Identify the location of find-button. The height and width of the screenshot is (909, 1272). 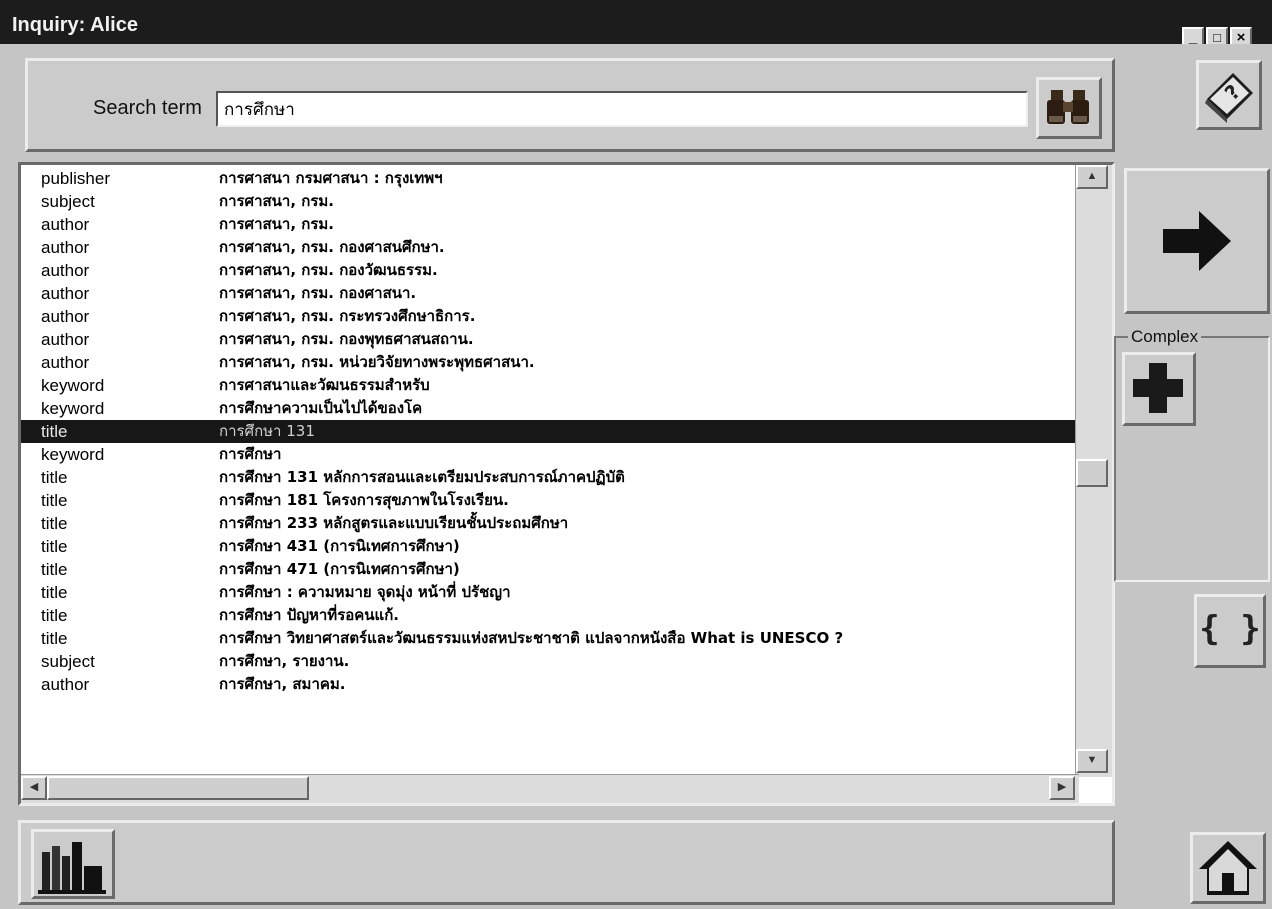
(1069, 108).